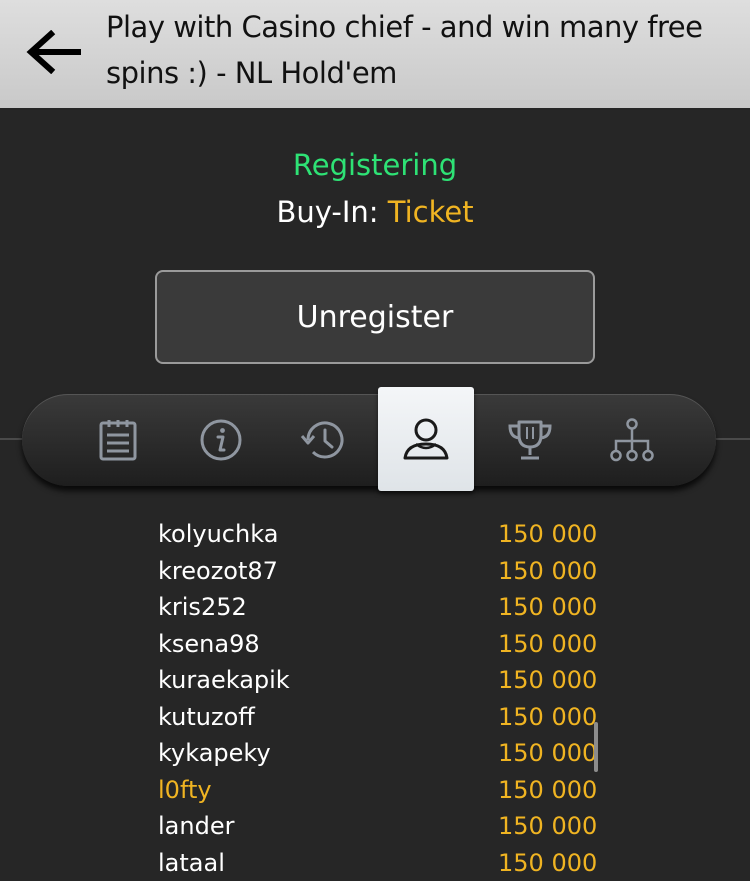 Image resolution: width=750 pixels, height=881 pixels. I want to click on user-icon, so click(426, 439).